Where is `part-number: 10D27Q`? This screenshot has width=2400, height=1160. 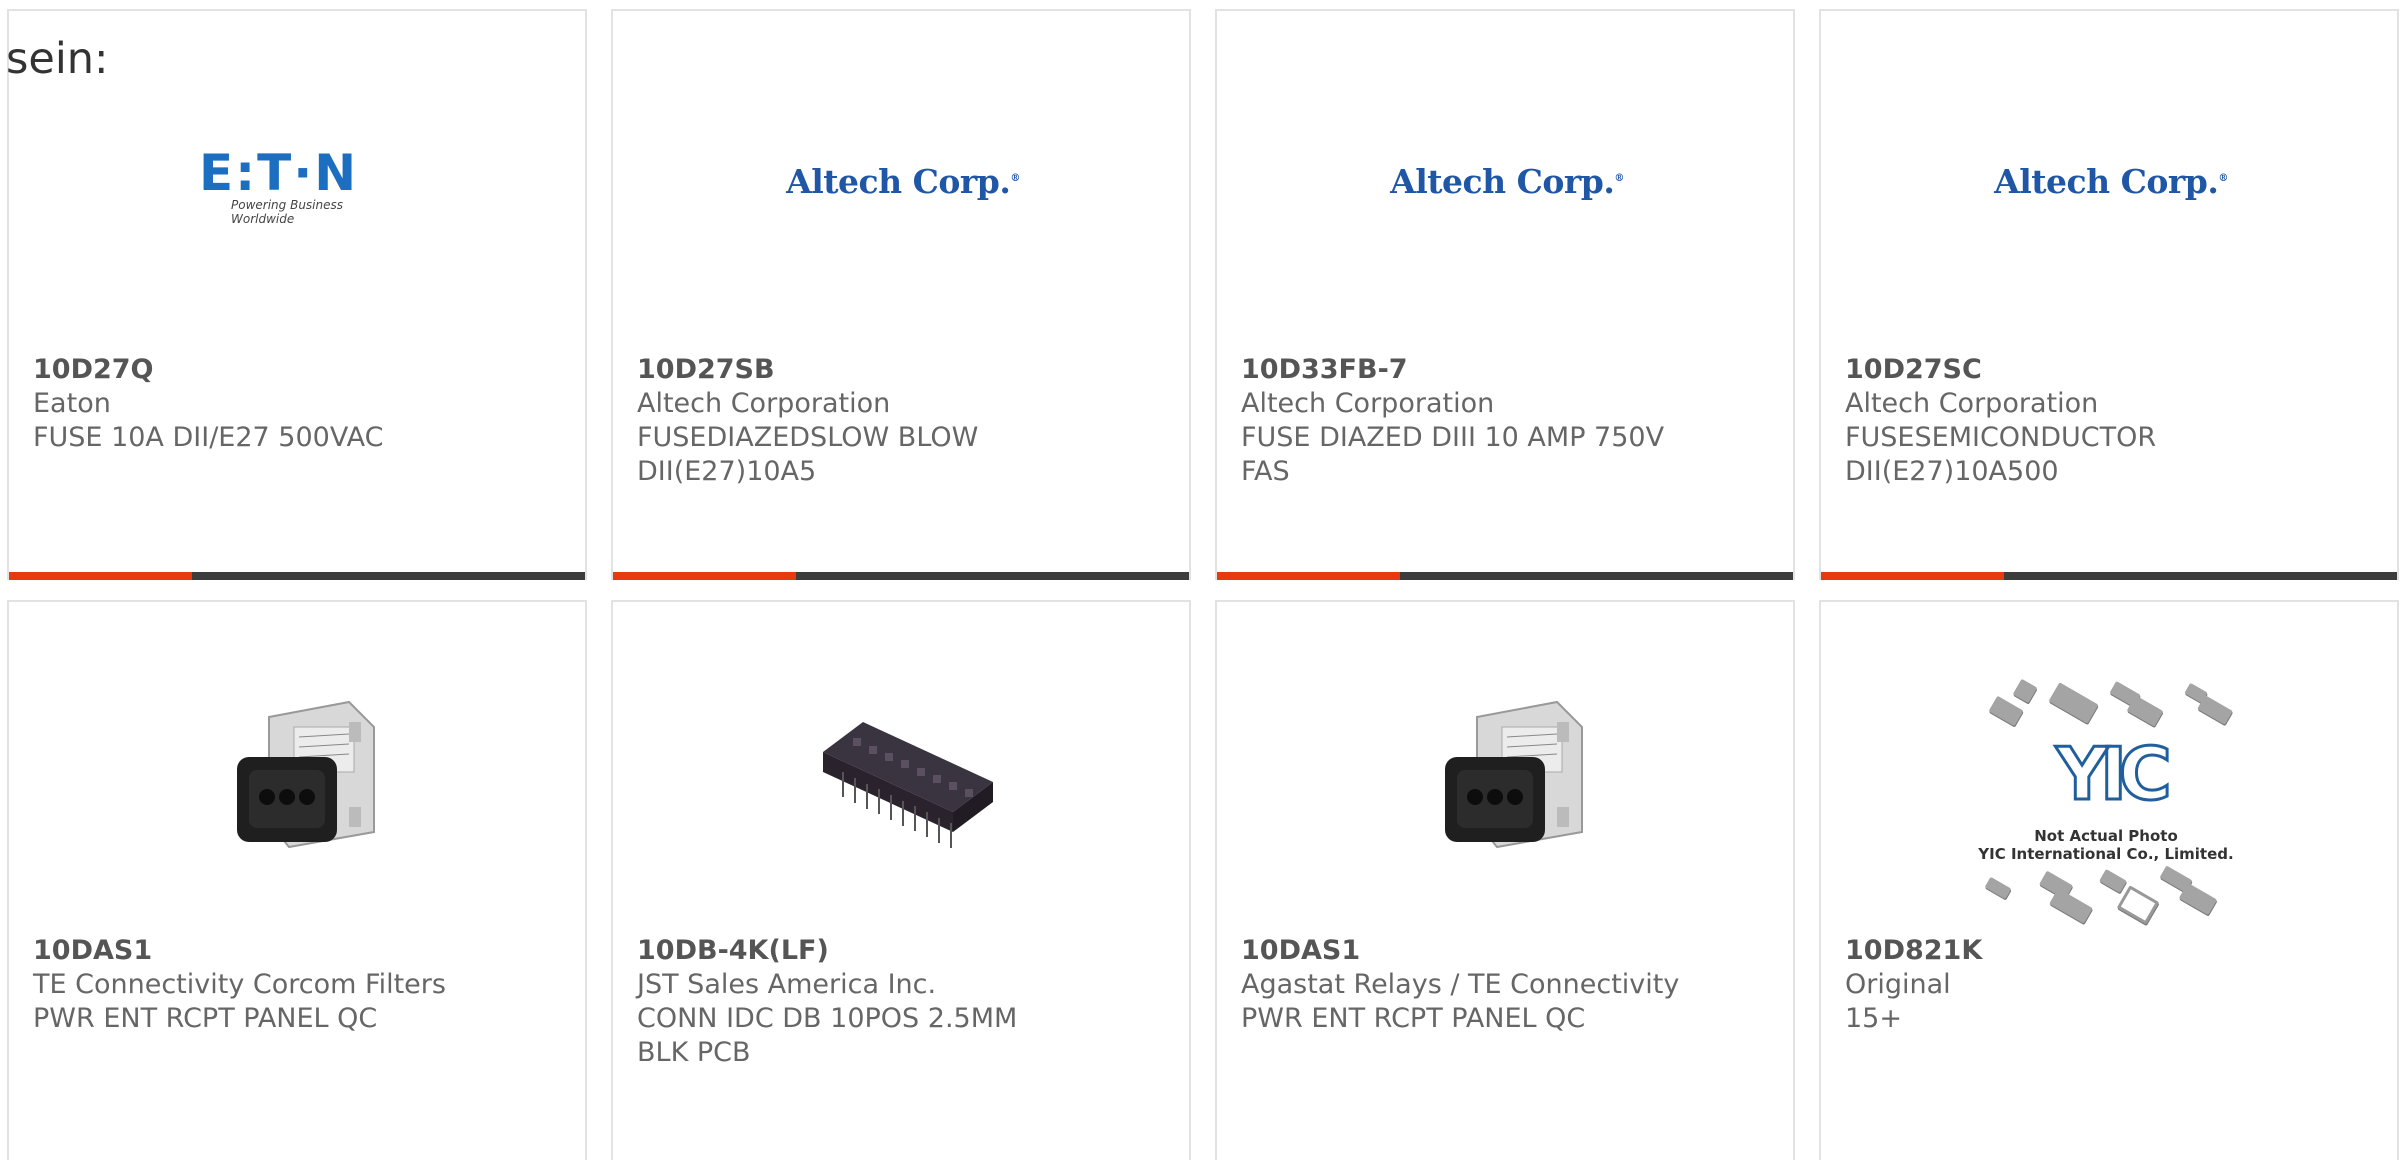 part-number: 10D27Q is located at coordinates (297, 370).